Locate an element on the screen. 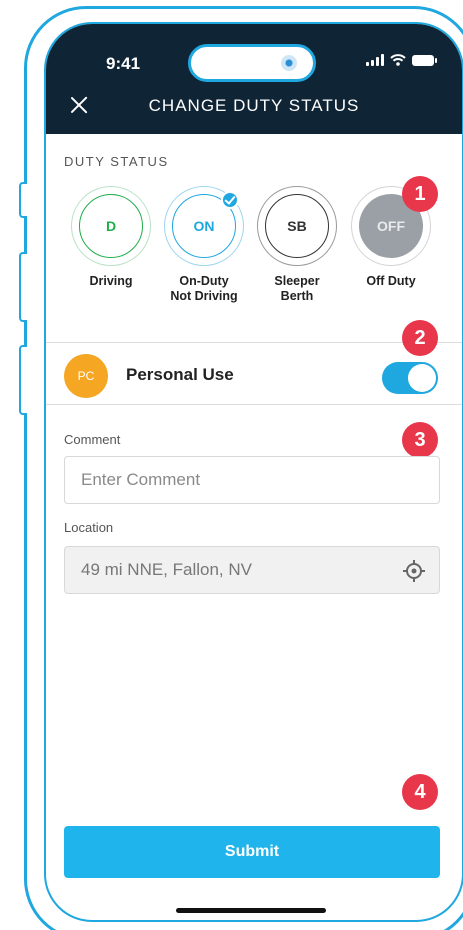 The height and width of the screenshot is (930, 463). duty-label: Driving is located at coordinates (111, 281).